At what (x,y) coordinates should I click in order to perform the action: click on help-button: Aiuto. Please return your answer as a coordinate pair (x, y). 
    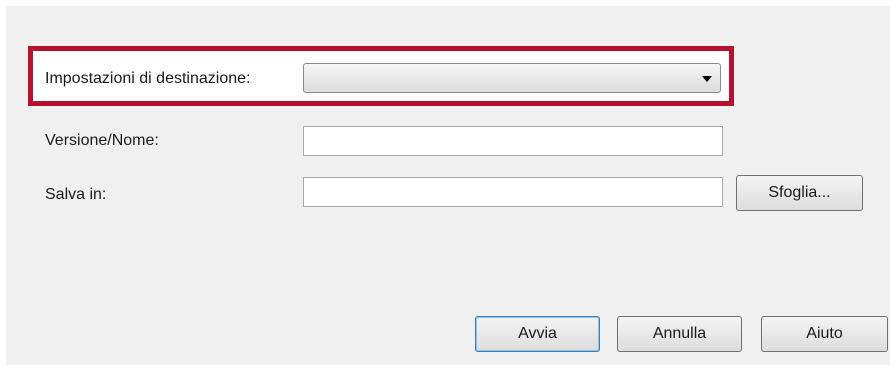
    Looking at the image, I should click on (824, 334).